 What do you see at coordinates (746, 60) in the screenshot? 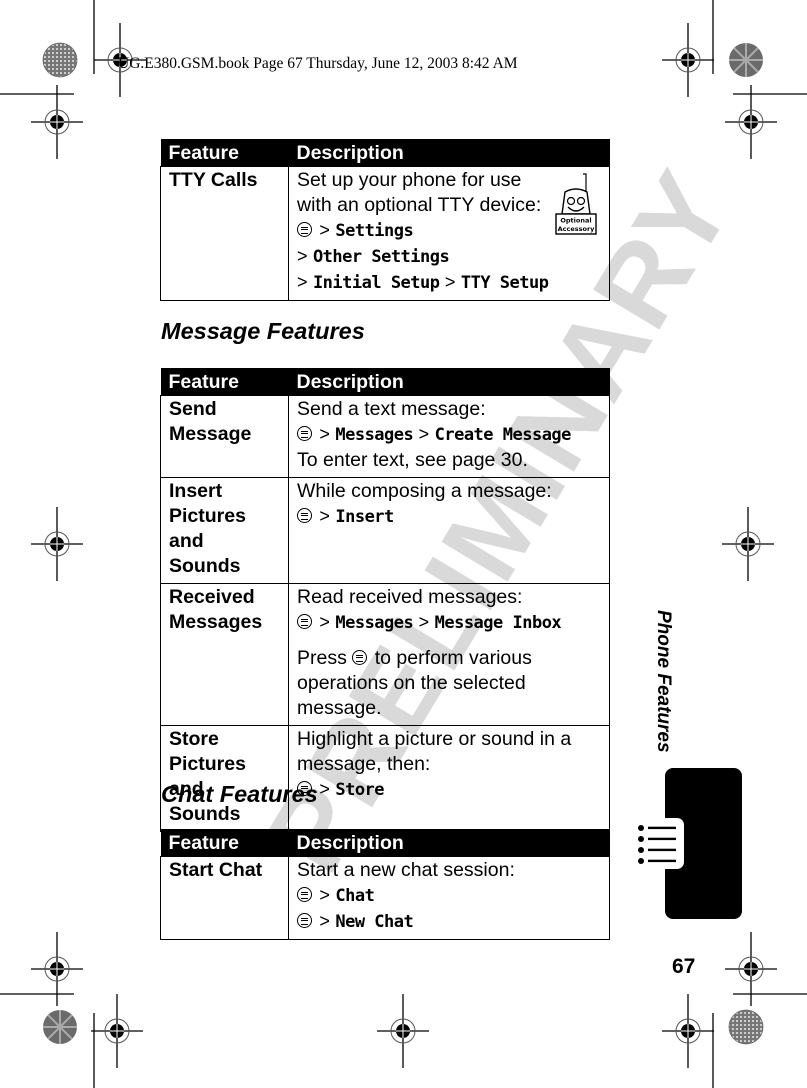
I see `starburst-top-right` at bounding box center [746, 60].